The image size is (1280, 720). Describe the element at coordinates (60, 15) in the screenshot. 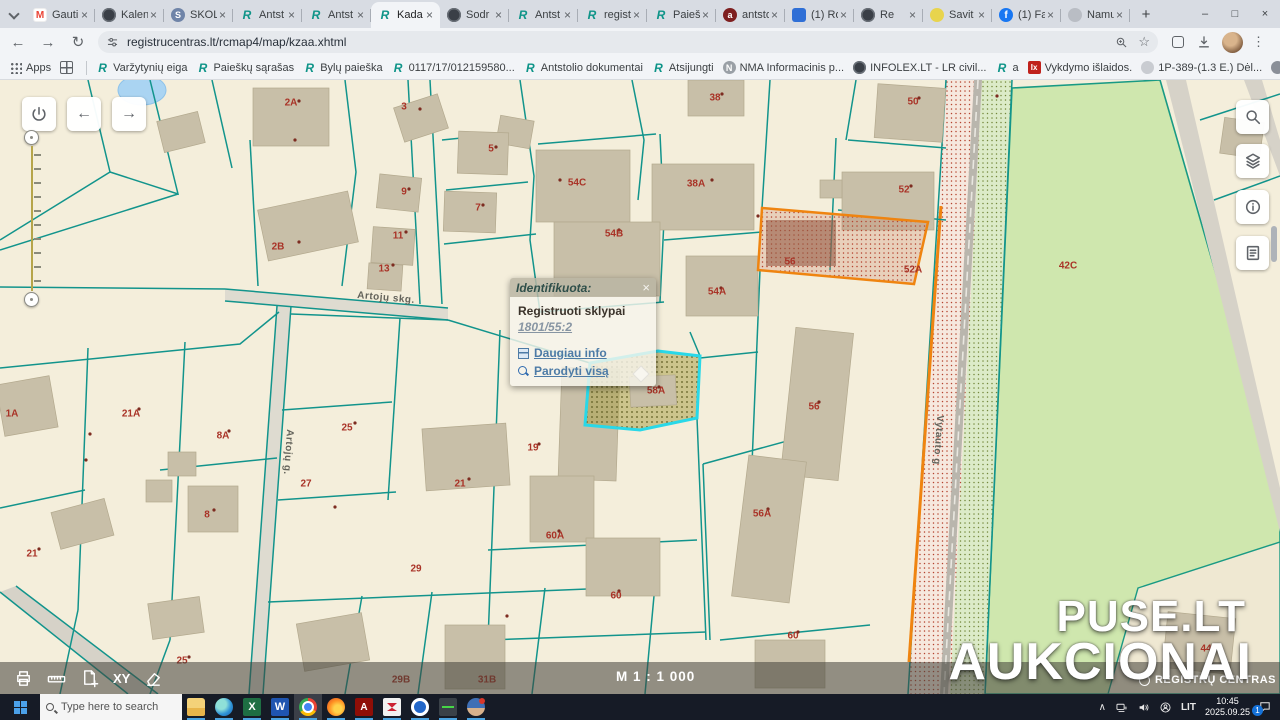

I see `tab-gauti: Gauti×` at that location.